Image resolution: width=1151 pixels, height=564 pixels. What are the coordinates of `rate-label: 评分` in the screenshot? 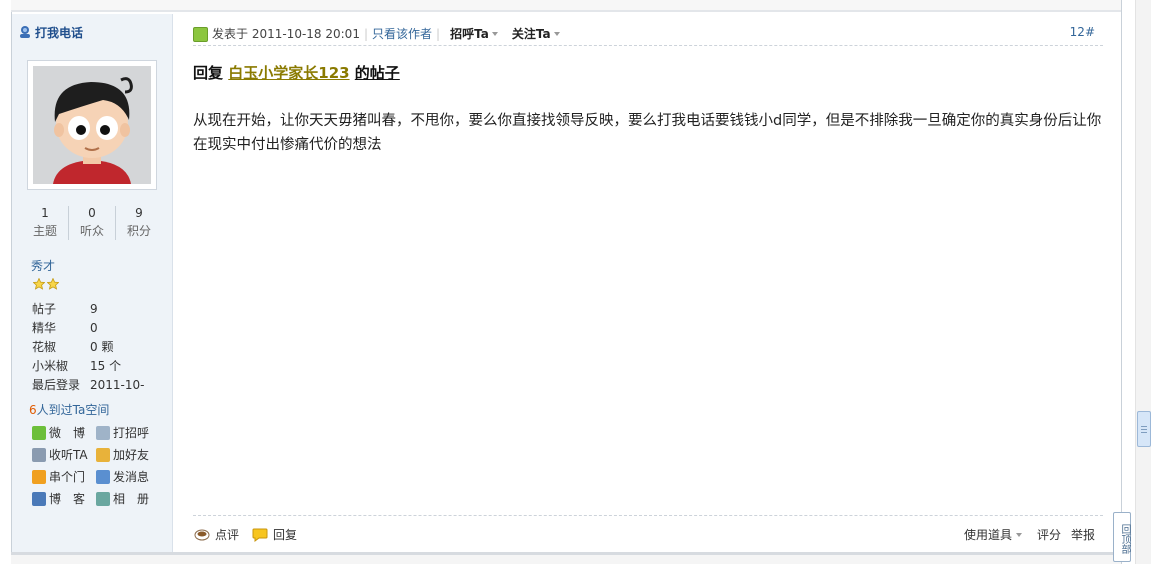 It's located at (1049, 535).